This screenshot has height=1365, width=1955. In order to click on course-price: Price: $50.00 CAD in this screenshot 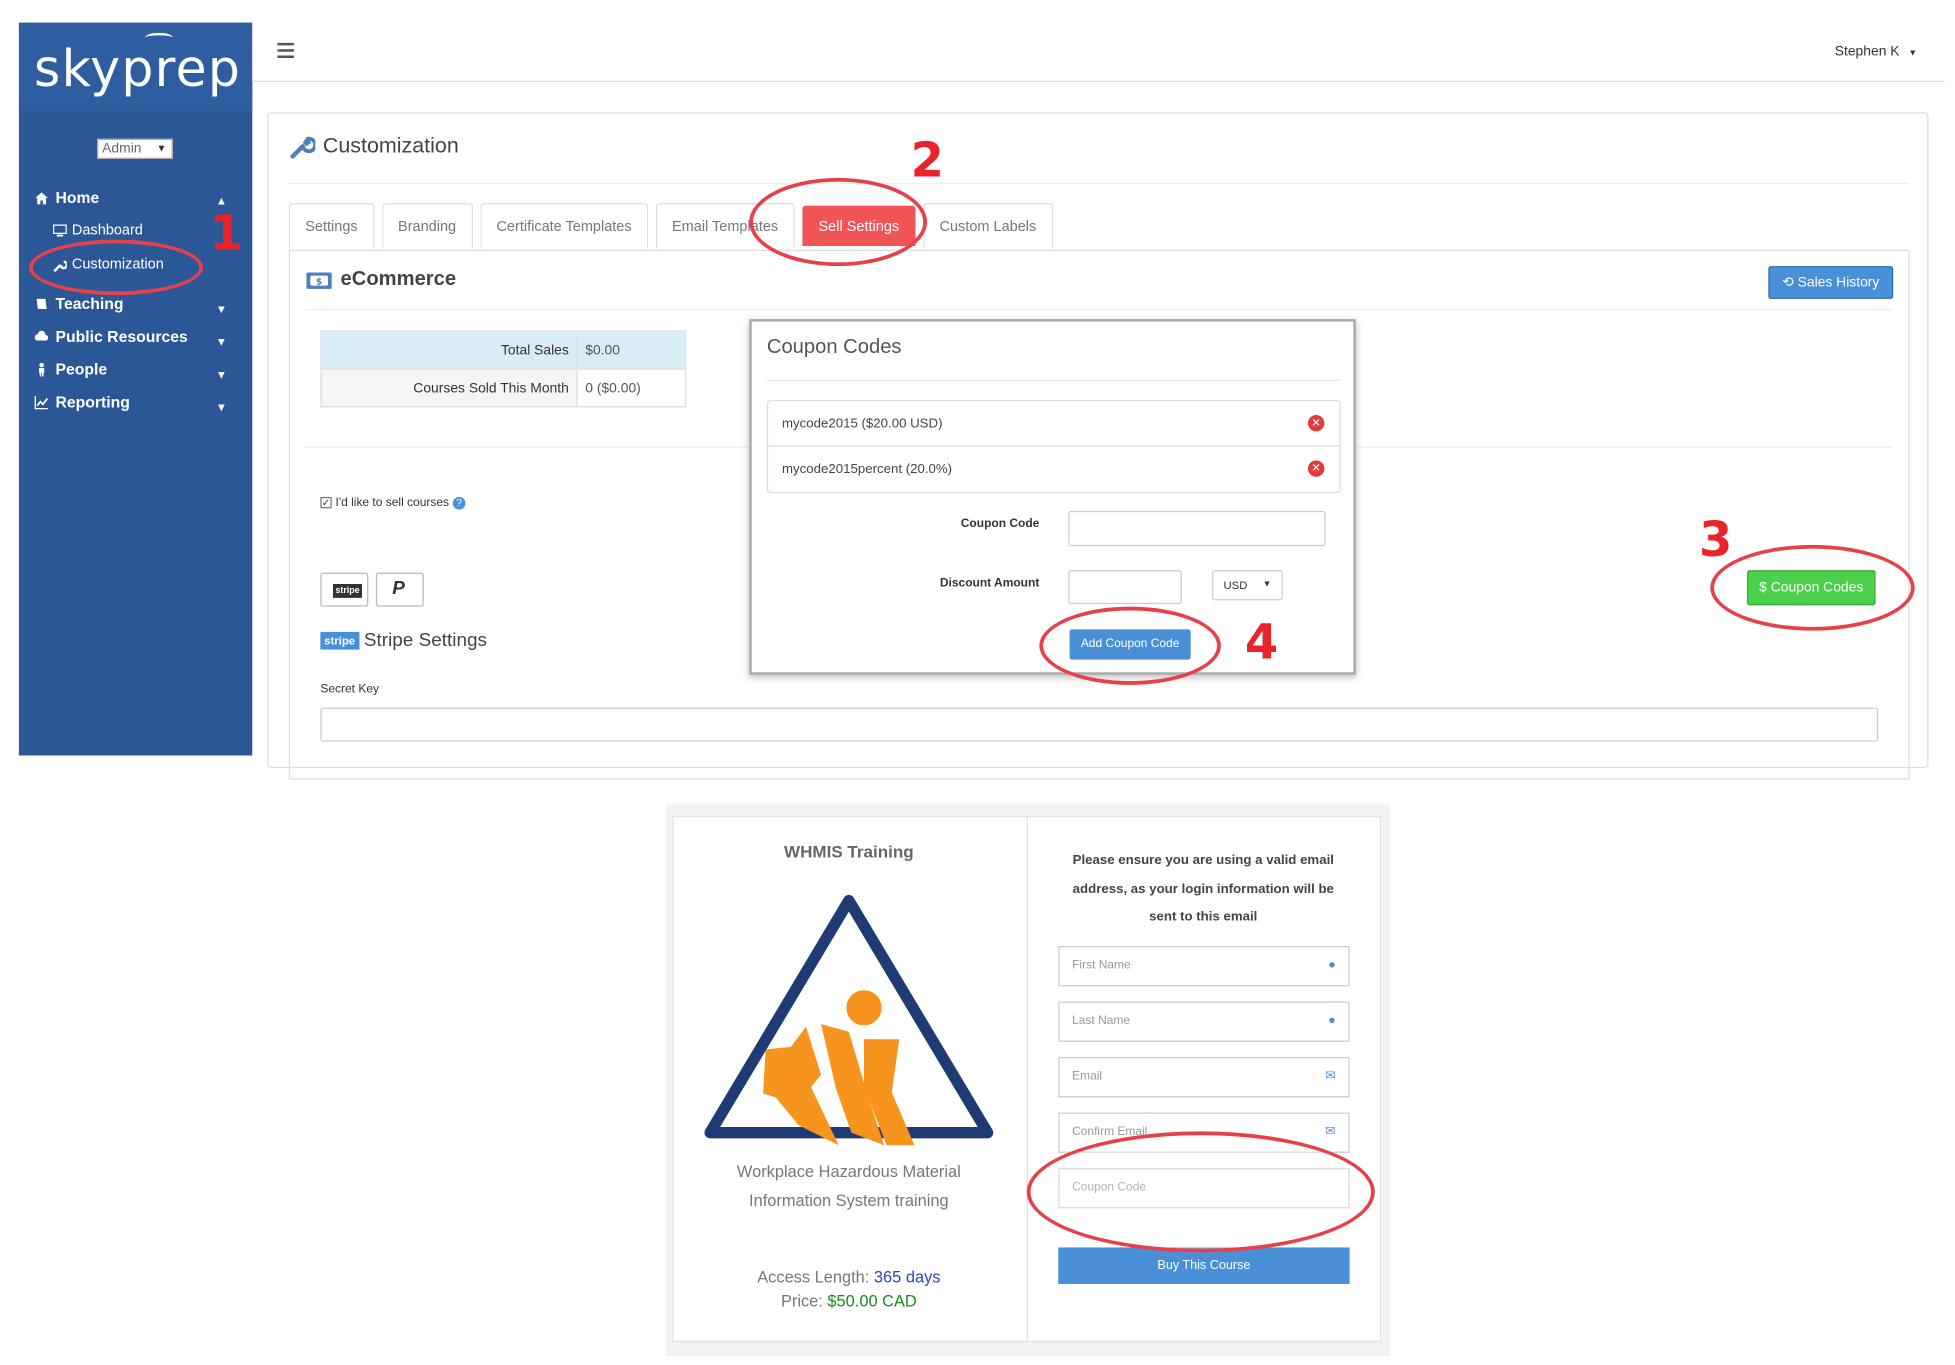, I will do `click(848, 1301)`.